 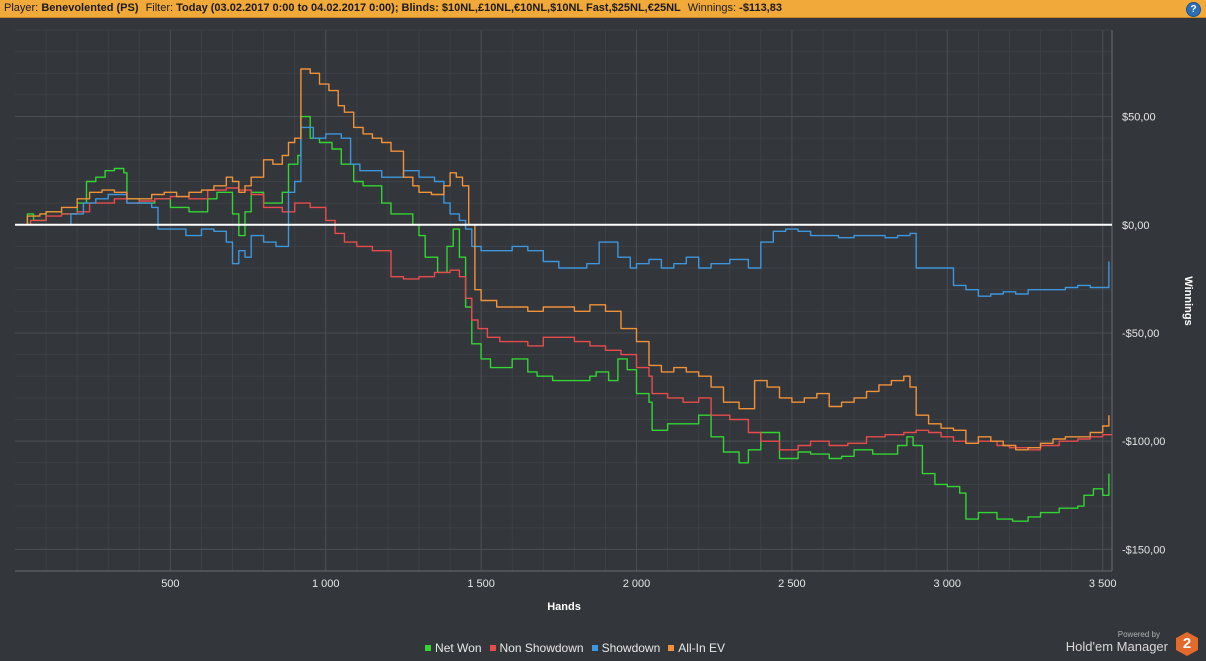 What do you see at coordinates (159, 8) in the screenshot?
I see `filter-label: Filter:` at bounding box center [159, 8].